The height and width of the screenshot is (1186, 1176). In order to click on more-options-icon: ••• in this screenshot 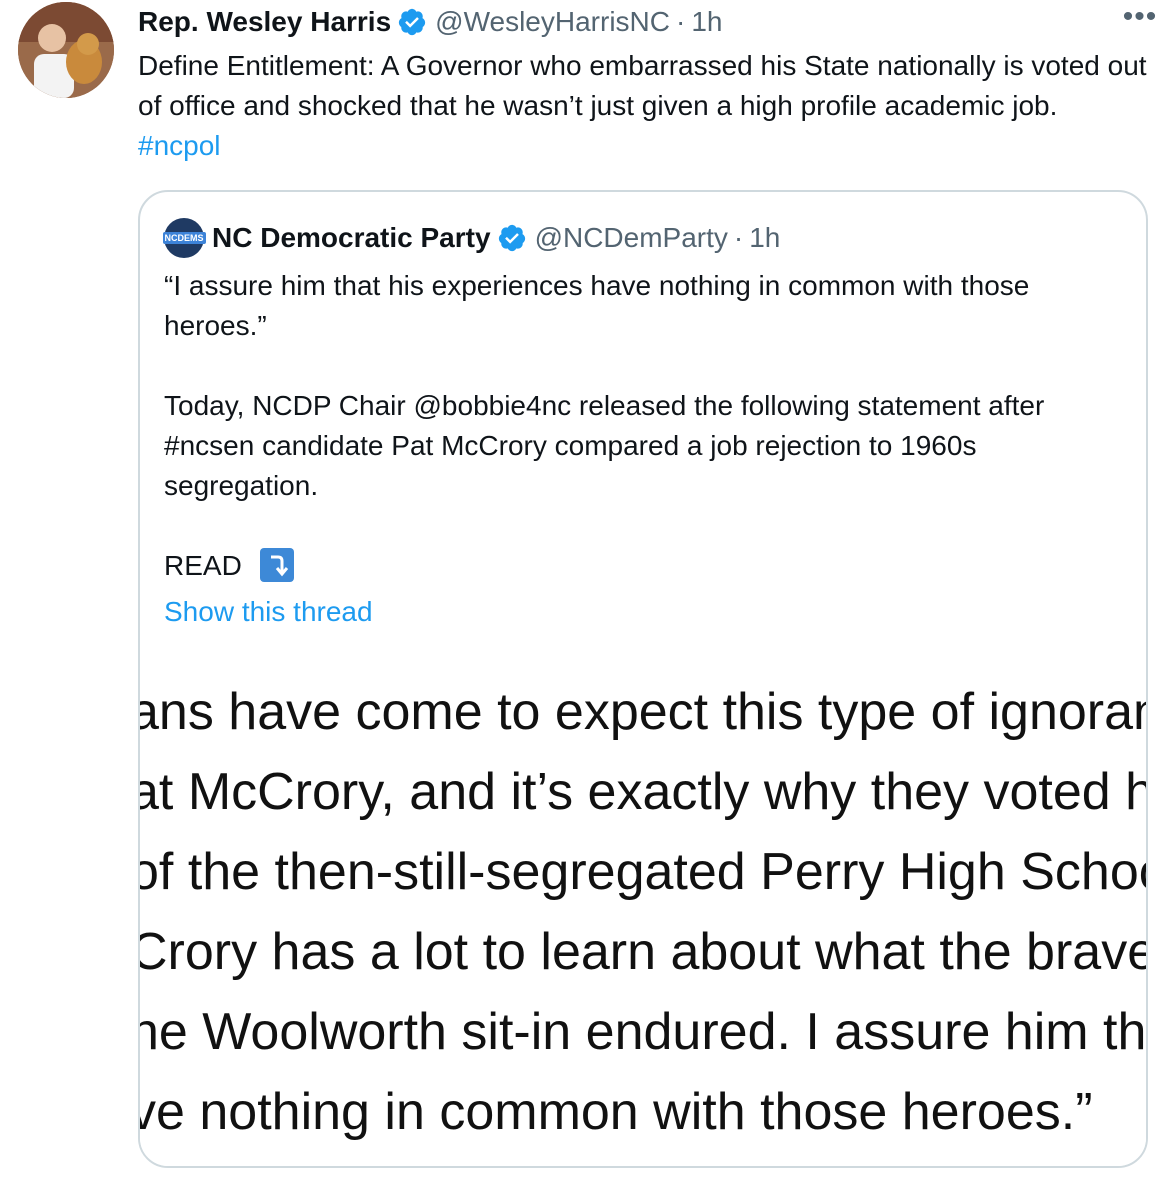, I will do `click(1140, 19)`.